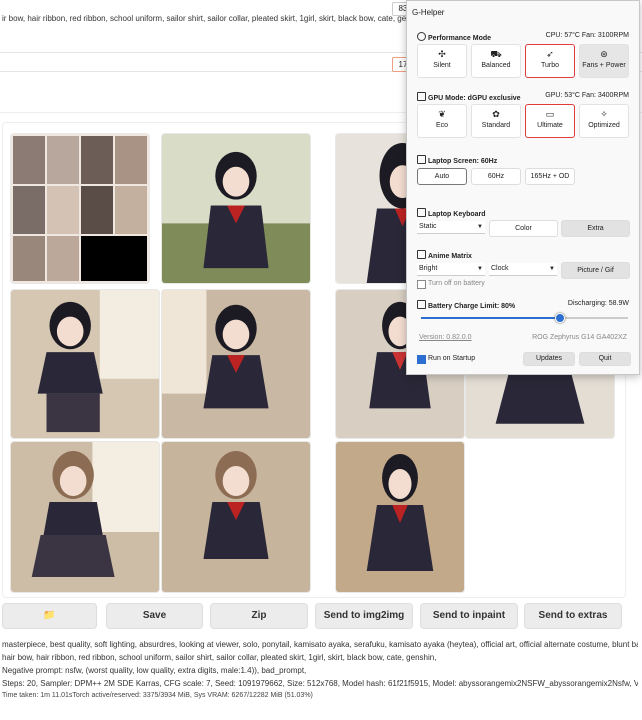 Image resolution: width=642 pixels, height=720 pixels. What do you see at coordinates (442, 61) in the screenshot?
I see `perf-mode-silent: ✣ Silent` at bounding box center [442, 61].